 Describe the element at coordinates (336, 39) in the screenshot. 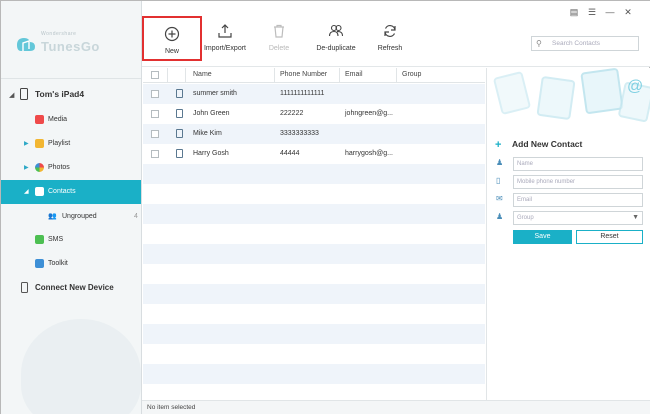

I see `deduplicate-button: De-duplicate` at that location.